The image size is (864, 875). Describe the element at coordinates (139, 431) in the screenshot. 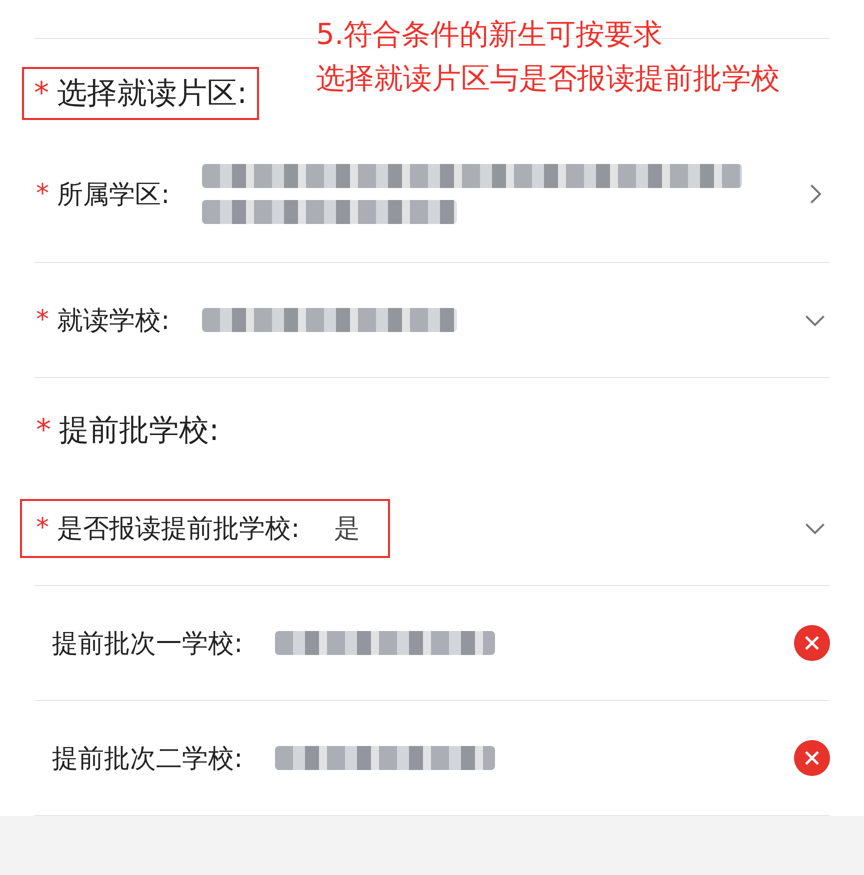

I see `section-title: 提前批学校:` at that location.